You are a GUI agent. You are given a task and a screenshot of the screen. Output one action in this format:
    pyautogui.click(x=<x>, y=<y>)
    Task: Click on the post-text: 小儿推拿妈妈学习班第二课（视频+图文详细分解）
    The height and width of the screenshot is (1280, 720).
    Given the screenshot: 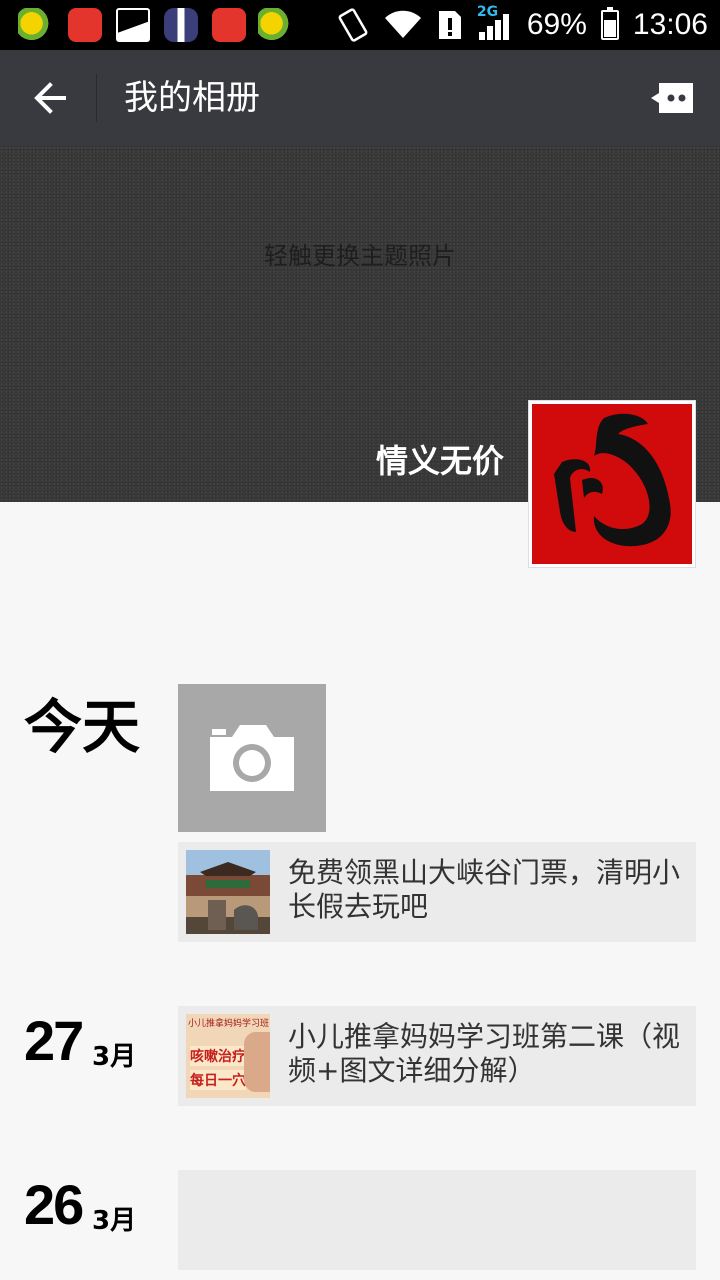 What is the action you would take?
    pyautogui.click(x=484, y=1053)
    